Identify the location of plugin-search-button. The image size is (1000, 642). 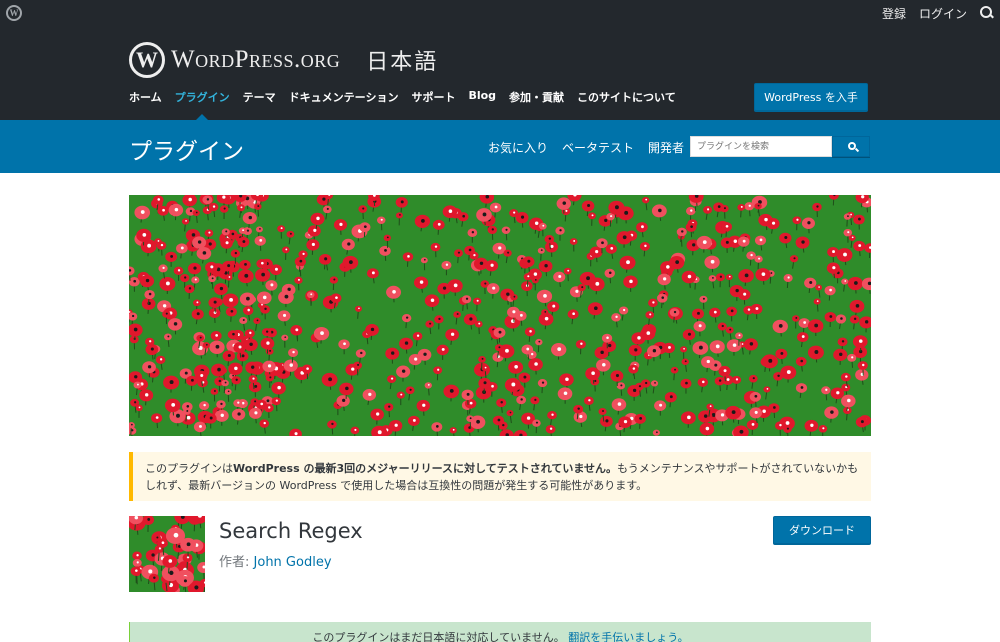
(851, 146).